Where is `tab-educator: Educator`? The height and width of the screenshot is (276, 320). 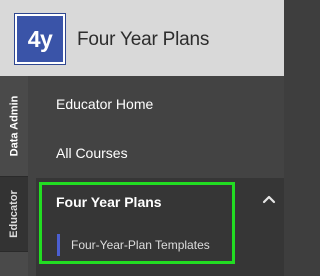 tab-educator: Educator is located at coordinates (14, 214).